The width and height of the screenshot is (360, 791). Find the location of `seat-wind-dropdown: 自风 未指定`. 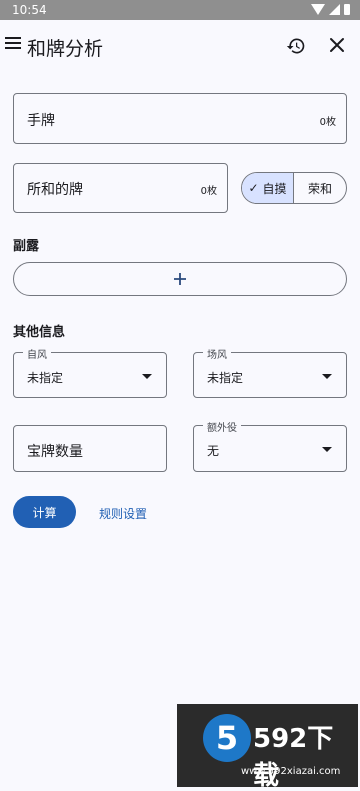

seat-wind-dropdown: 自风 未指定 is located at coordinates (90, 372).